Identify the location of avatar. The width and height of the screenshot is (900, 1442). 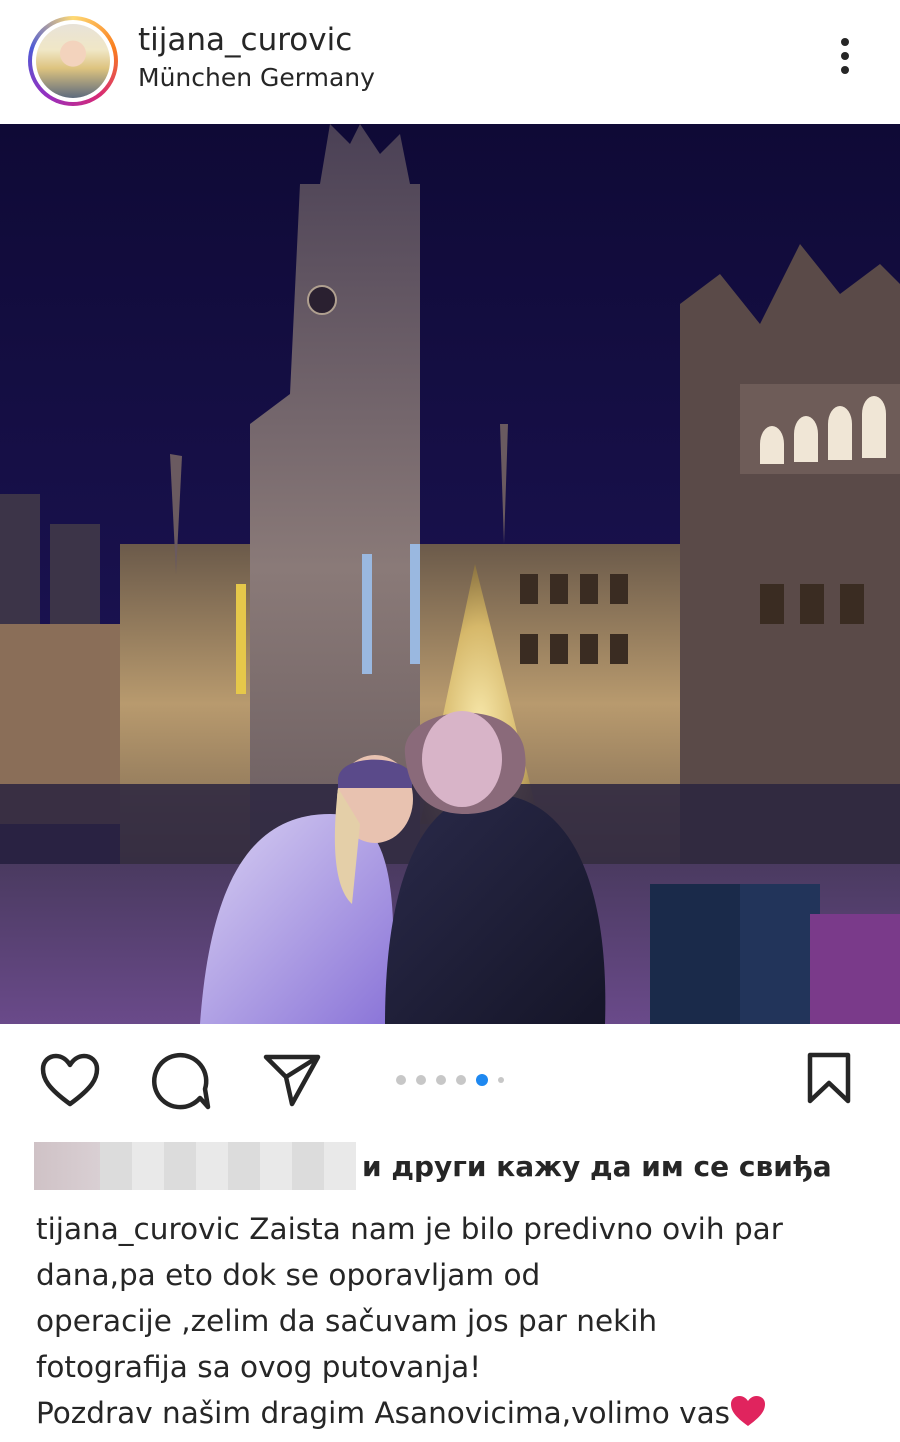
(73, 61).